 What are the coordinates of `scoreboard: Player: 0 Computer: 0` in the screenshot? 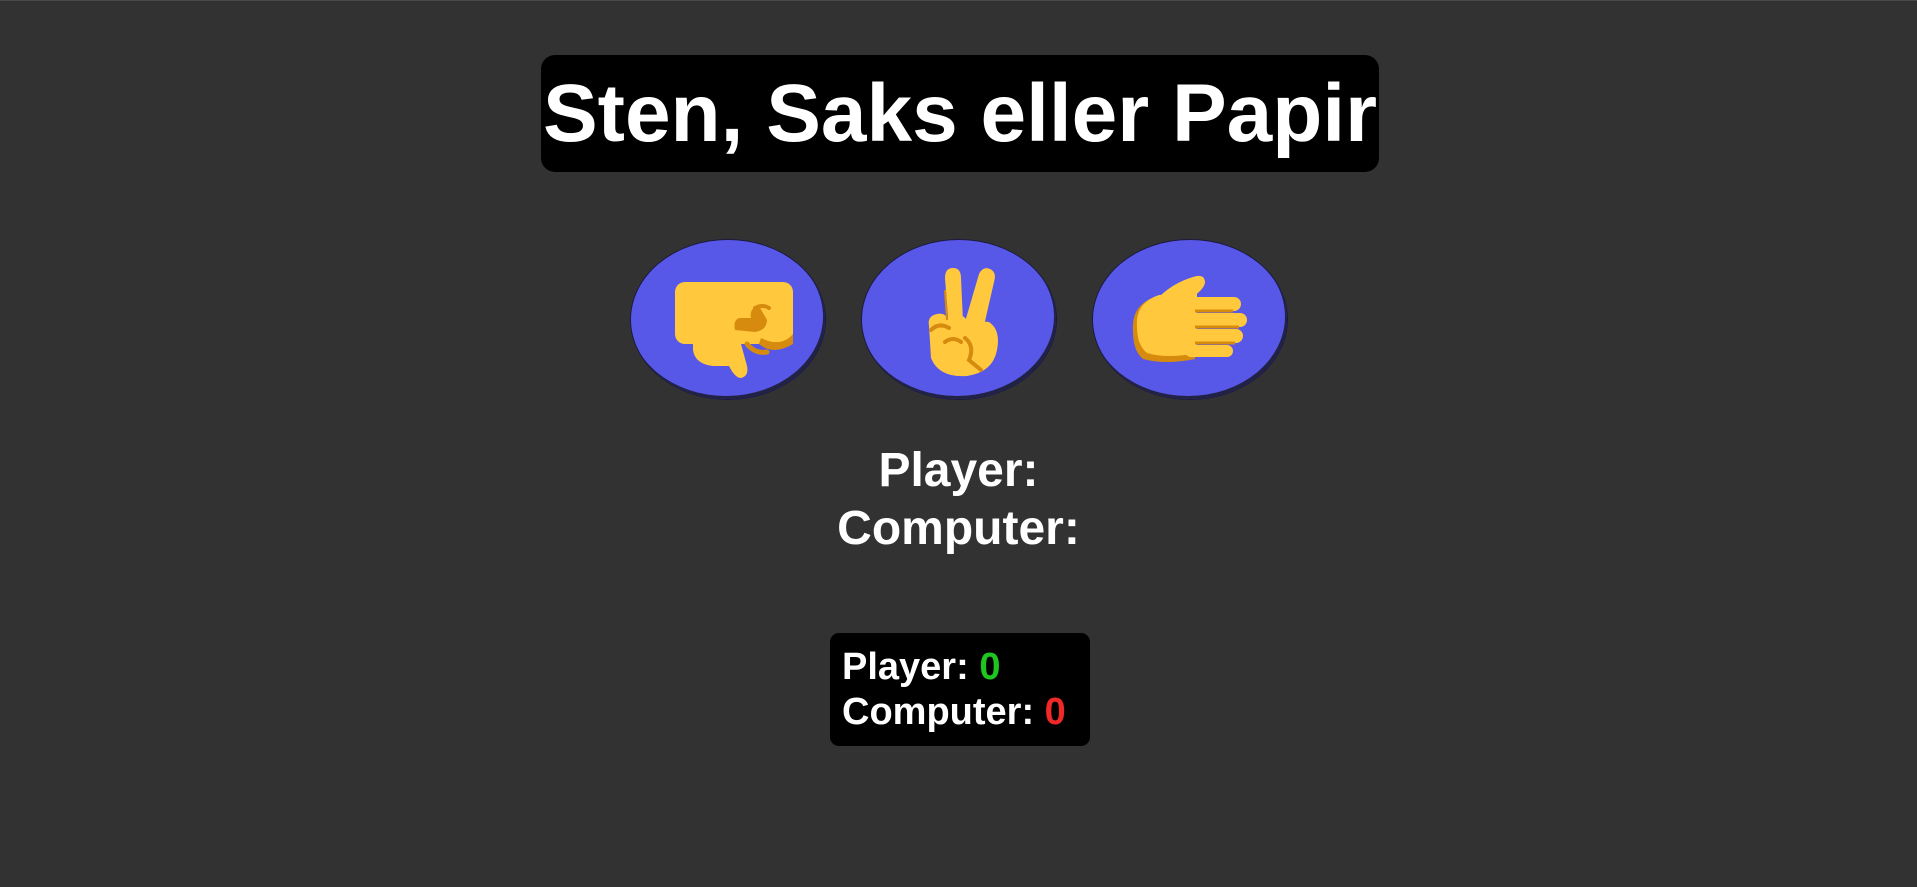 It's located at (960, 689).